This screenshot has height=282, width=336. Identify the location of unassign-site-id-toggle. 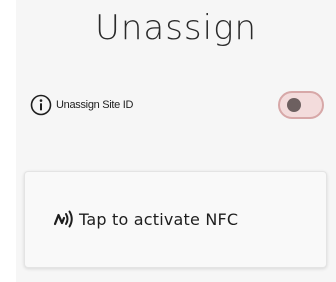
(301, 105).